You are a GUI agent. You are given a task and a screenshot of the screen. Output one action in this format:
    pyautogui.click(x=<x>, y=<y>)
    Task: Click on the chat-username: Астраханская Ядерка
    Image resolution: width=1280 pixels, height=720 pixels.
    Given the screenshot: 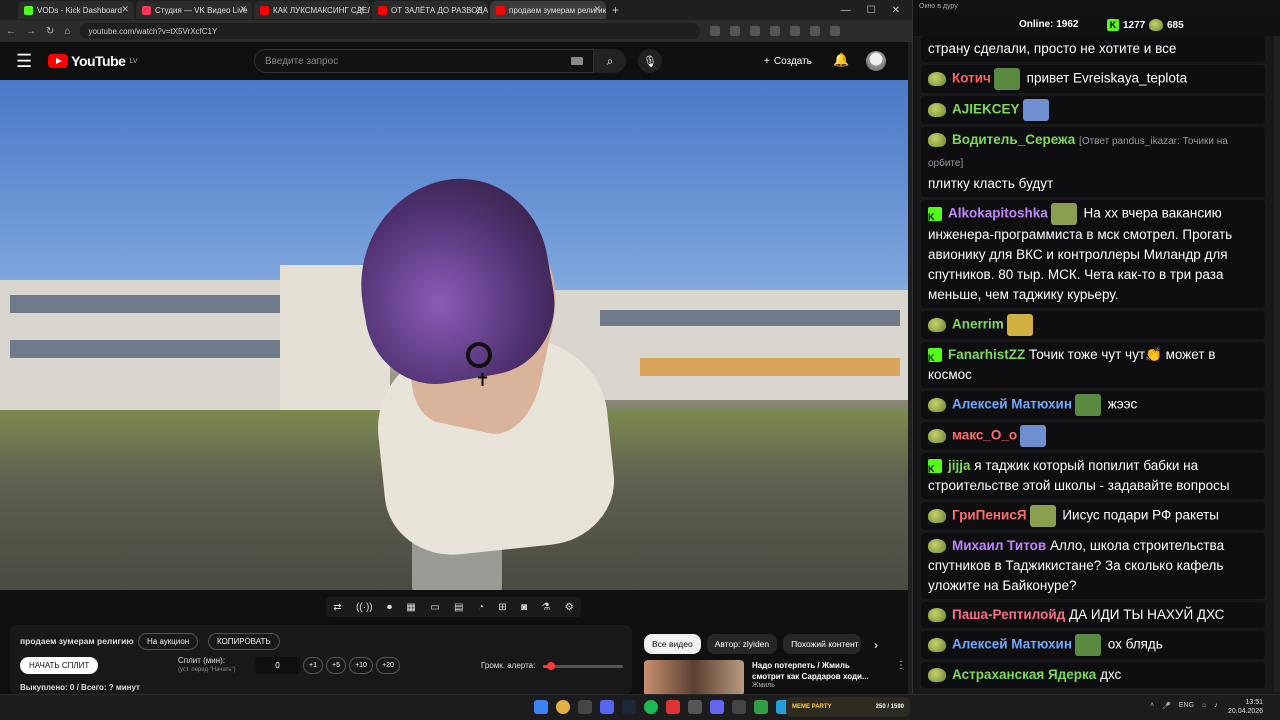 What is the action you would take?
    pyautogui.click(x=1024, y=674)
    